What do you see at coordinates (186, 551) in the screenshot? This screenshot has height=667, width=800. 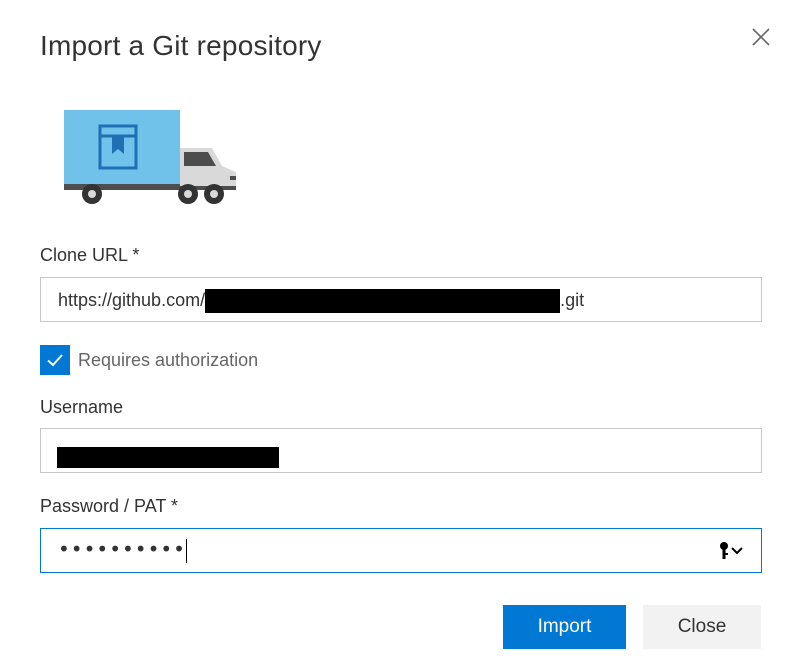 I see `text-caret` at bounding box center [186, 551].